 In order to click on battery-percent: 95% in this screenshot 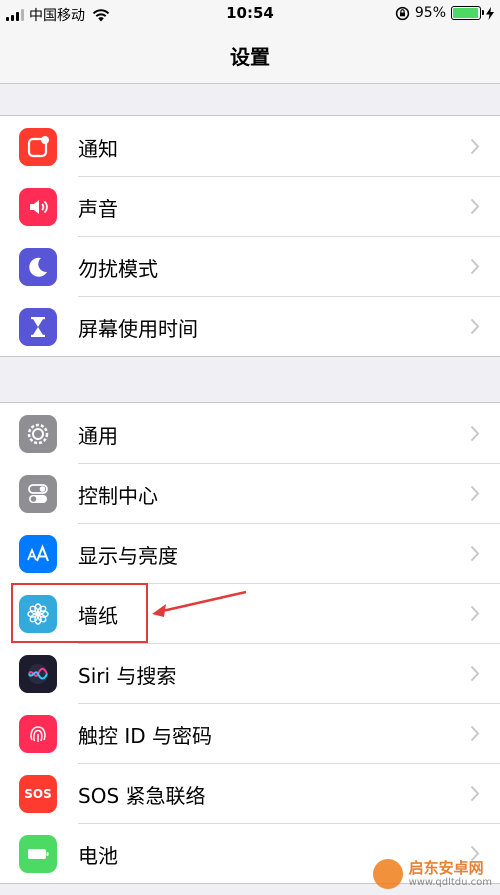, I will do `click(430, 13)`.